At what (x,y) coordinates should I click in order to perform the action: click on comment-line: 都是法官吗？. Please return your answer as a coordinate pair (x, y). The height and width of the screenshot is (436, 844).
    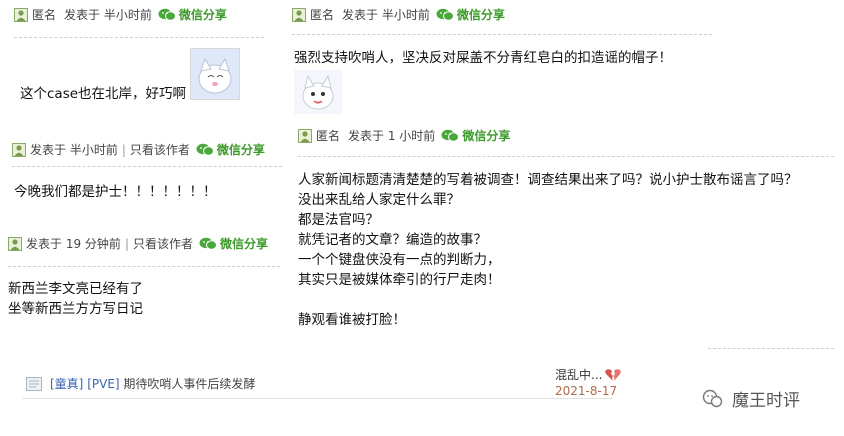
    Looking at the image, I should click on (338, 220).